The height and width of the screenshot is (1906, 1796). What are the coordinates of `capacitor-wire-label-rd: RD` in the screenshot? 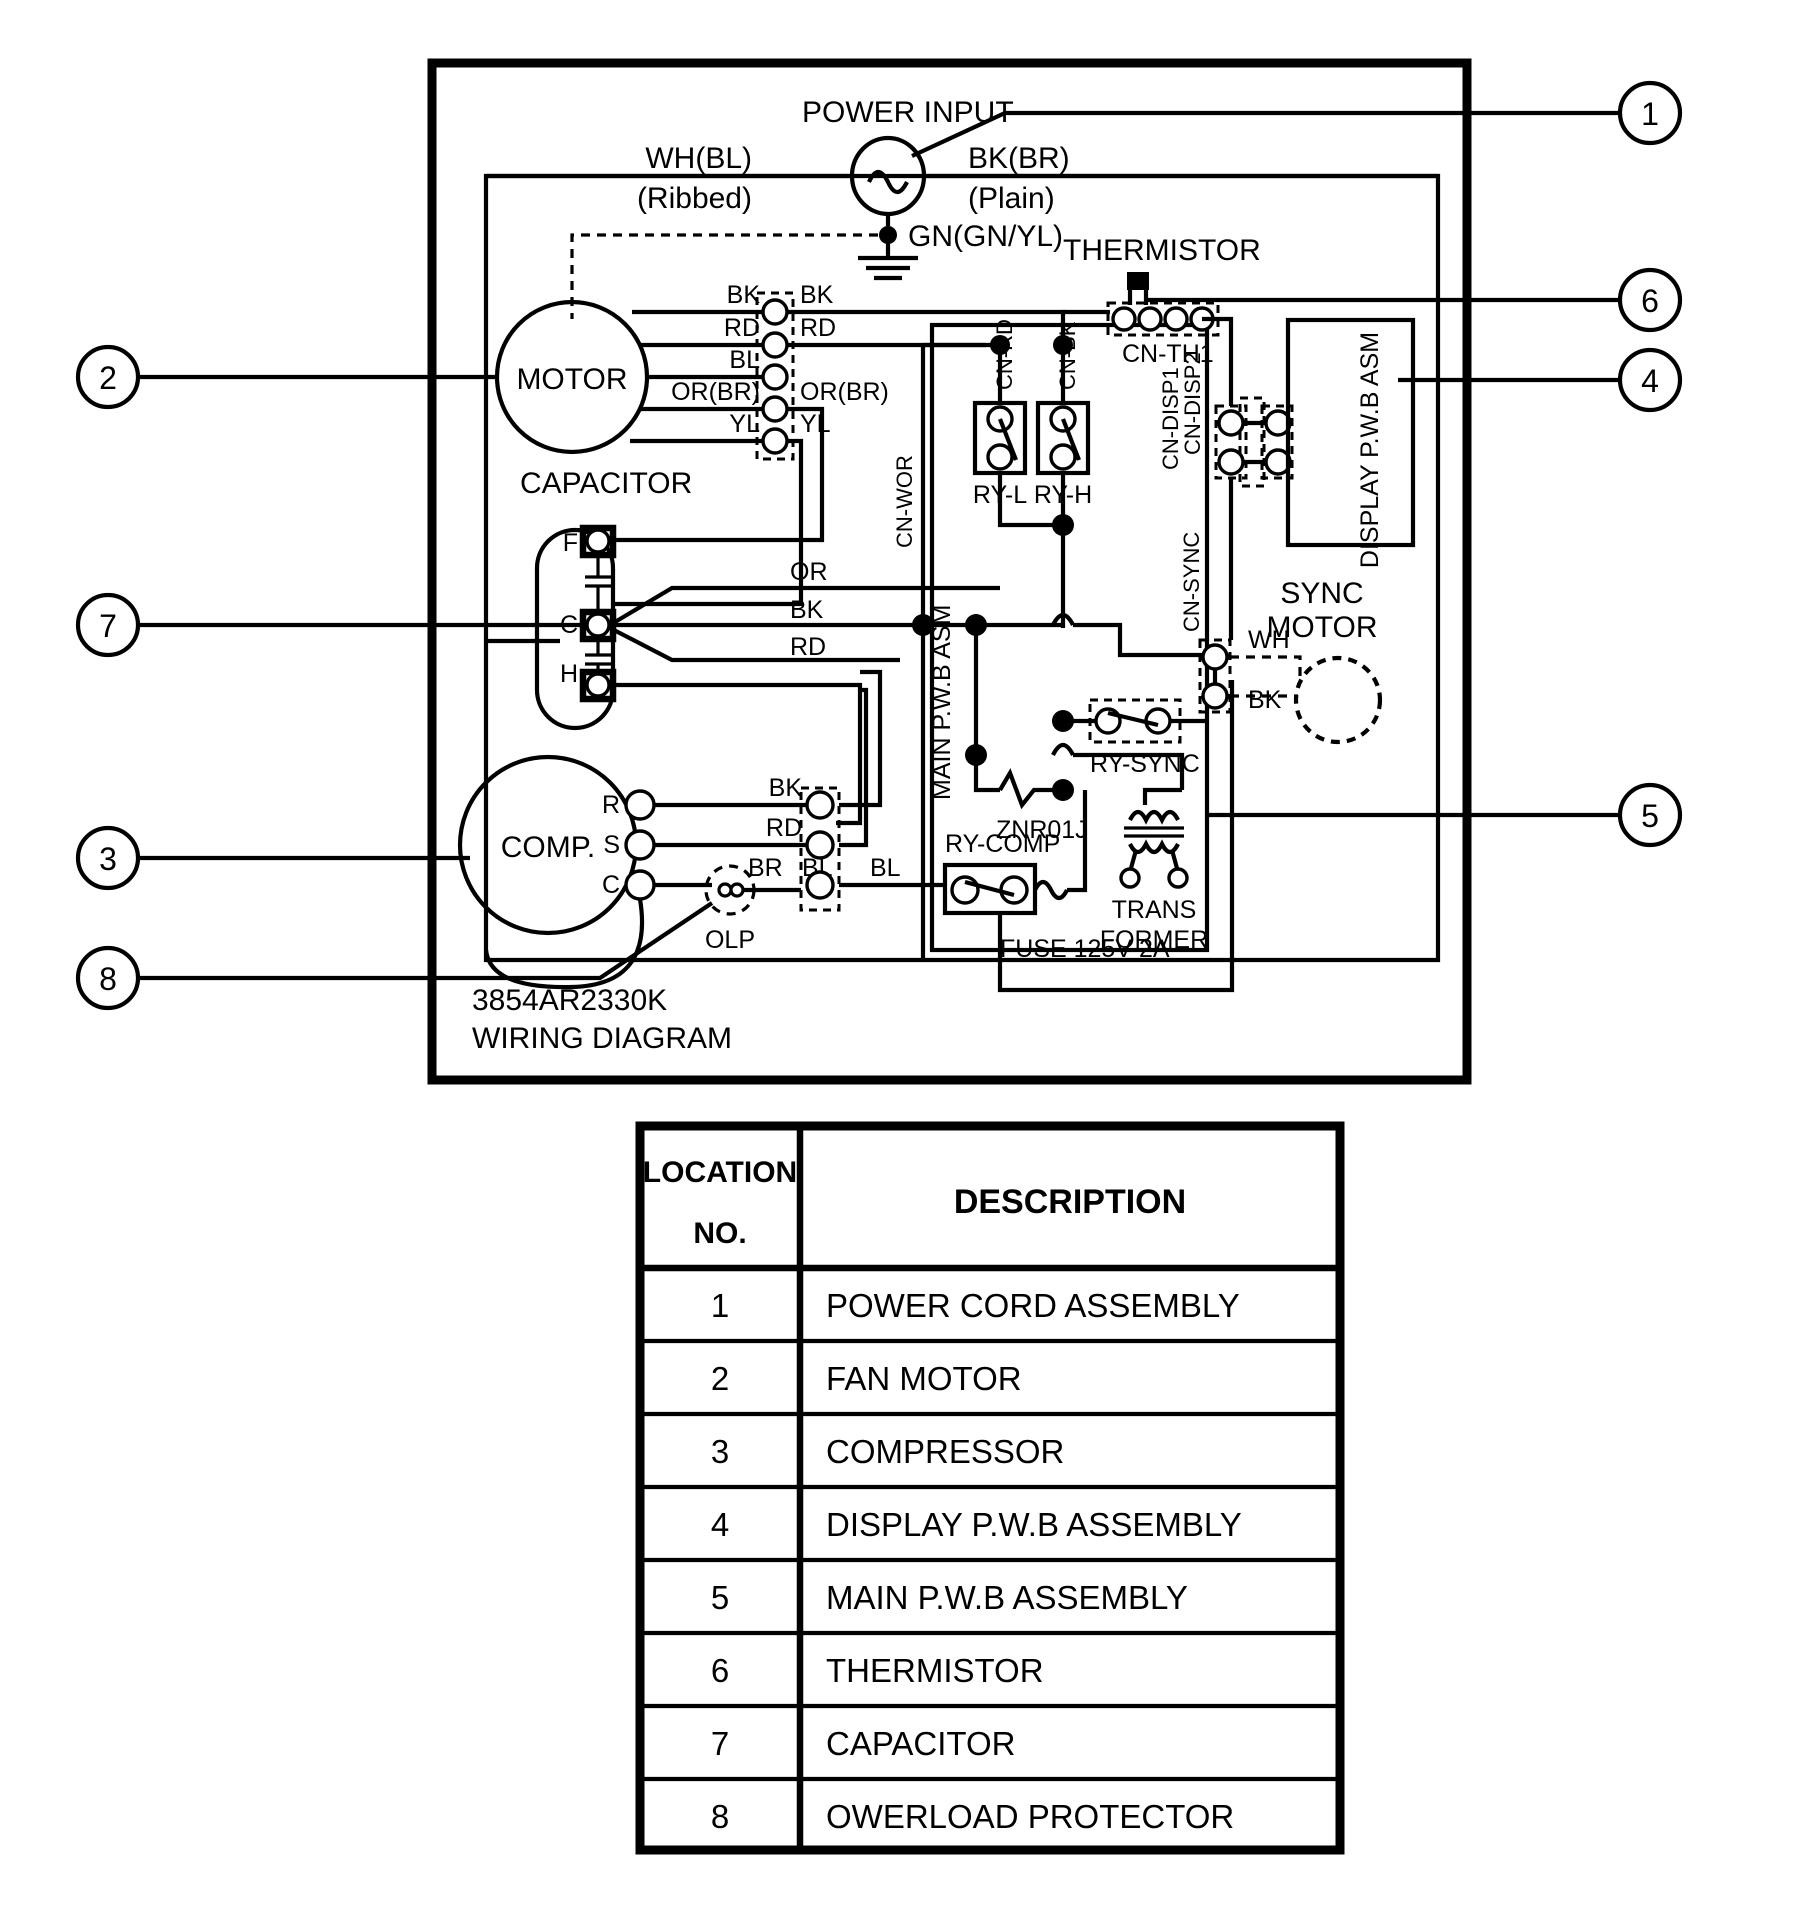 It's located at (808, 647).